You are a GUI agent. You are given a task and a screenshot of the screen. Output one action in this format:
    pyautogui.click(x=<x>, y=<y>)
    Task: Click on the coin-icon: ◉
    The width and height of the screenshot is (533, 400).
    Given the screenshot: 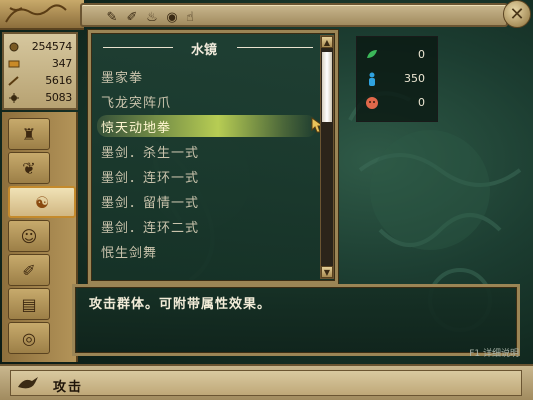 What is the action you would take?
    pyautogui.click(x=172, y=17)
    